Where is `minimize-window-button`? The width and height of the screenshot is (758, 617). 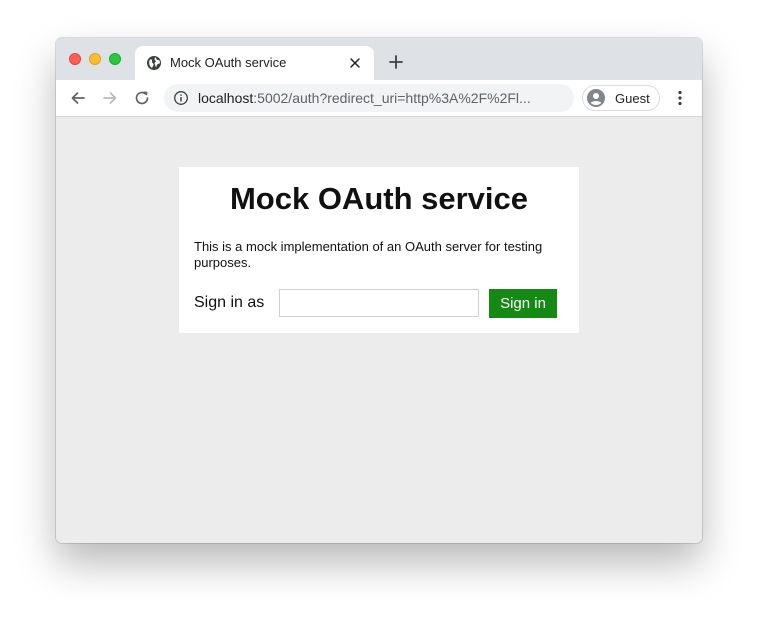 minimize-window-button is located at coordinates (95, 59).